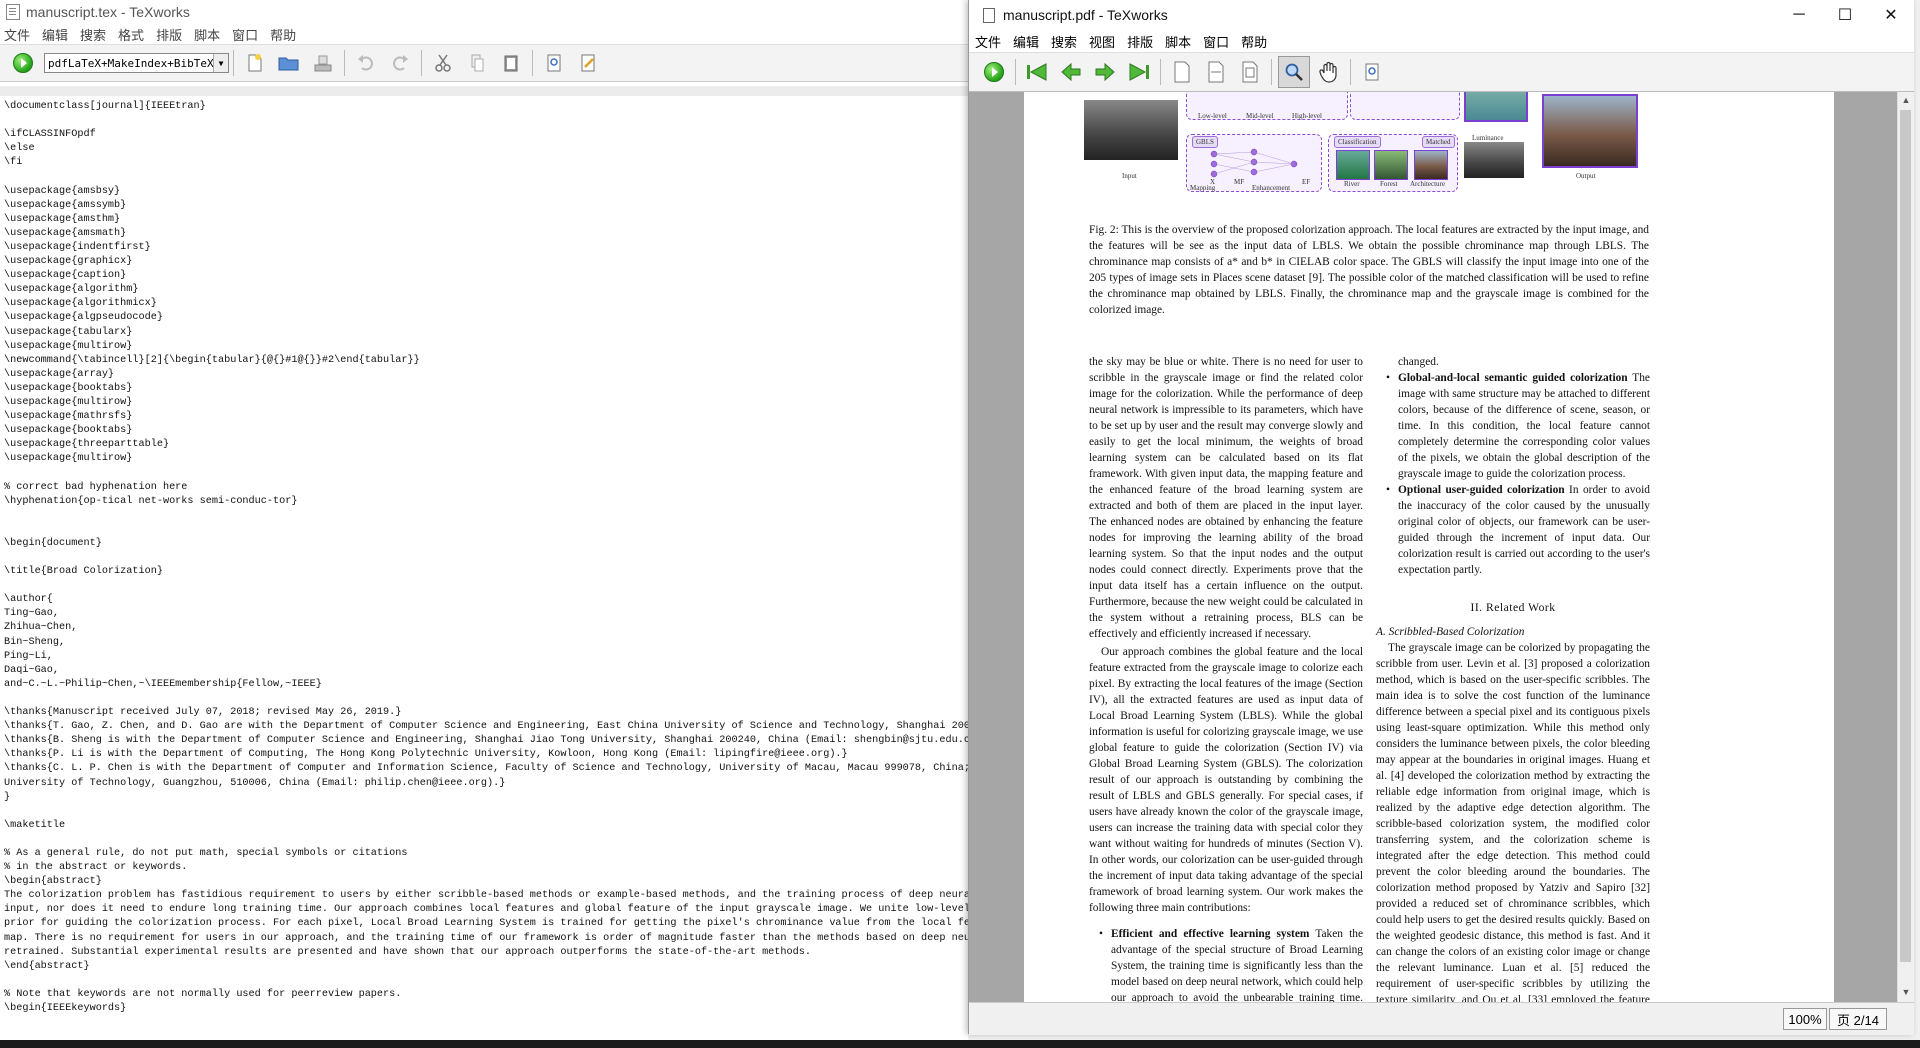 Image resolution: width=1920 pixels, height=1048 pixels. What do you see at coordinates (1064, 41) in the screenshot?
I see `viewer-menu-item: 搜索` at bounding box center [1064, 41].